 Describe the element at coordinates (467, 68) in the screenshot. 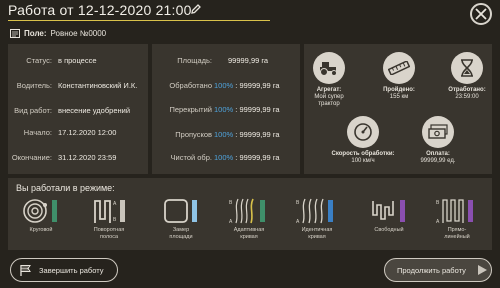

I see `hourglass-icon` at that location.